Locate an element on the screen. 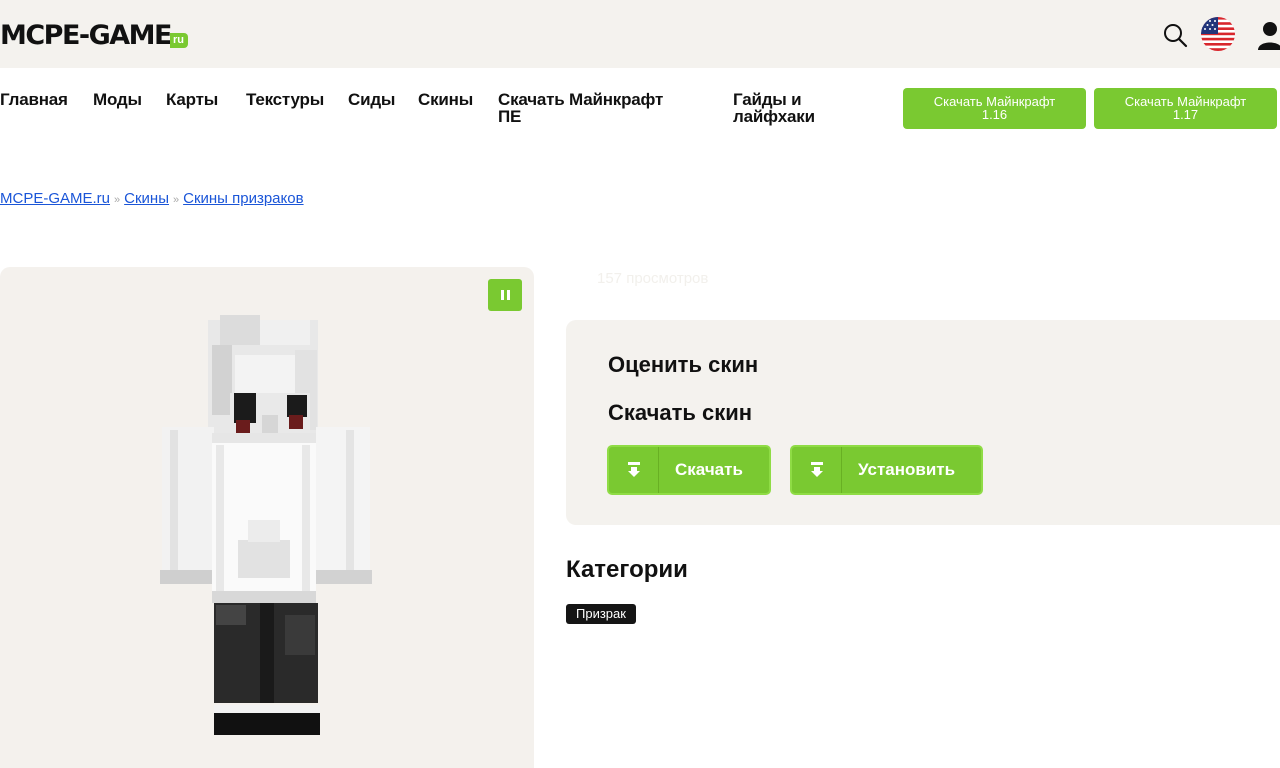 This screenshot has height=768, width=1280. nav-download-pe-line2: ПЕ is located at coordinates (510, 116).